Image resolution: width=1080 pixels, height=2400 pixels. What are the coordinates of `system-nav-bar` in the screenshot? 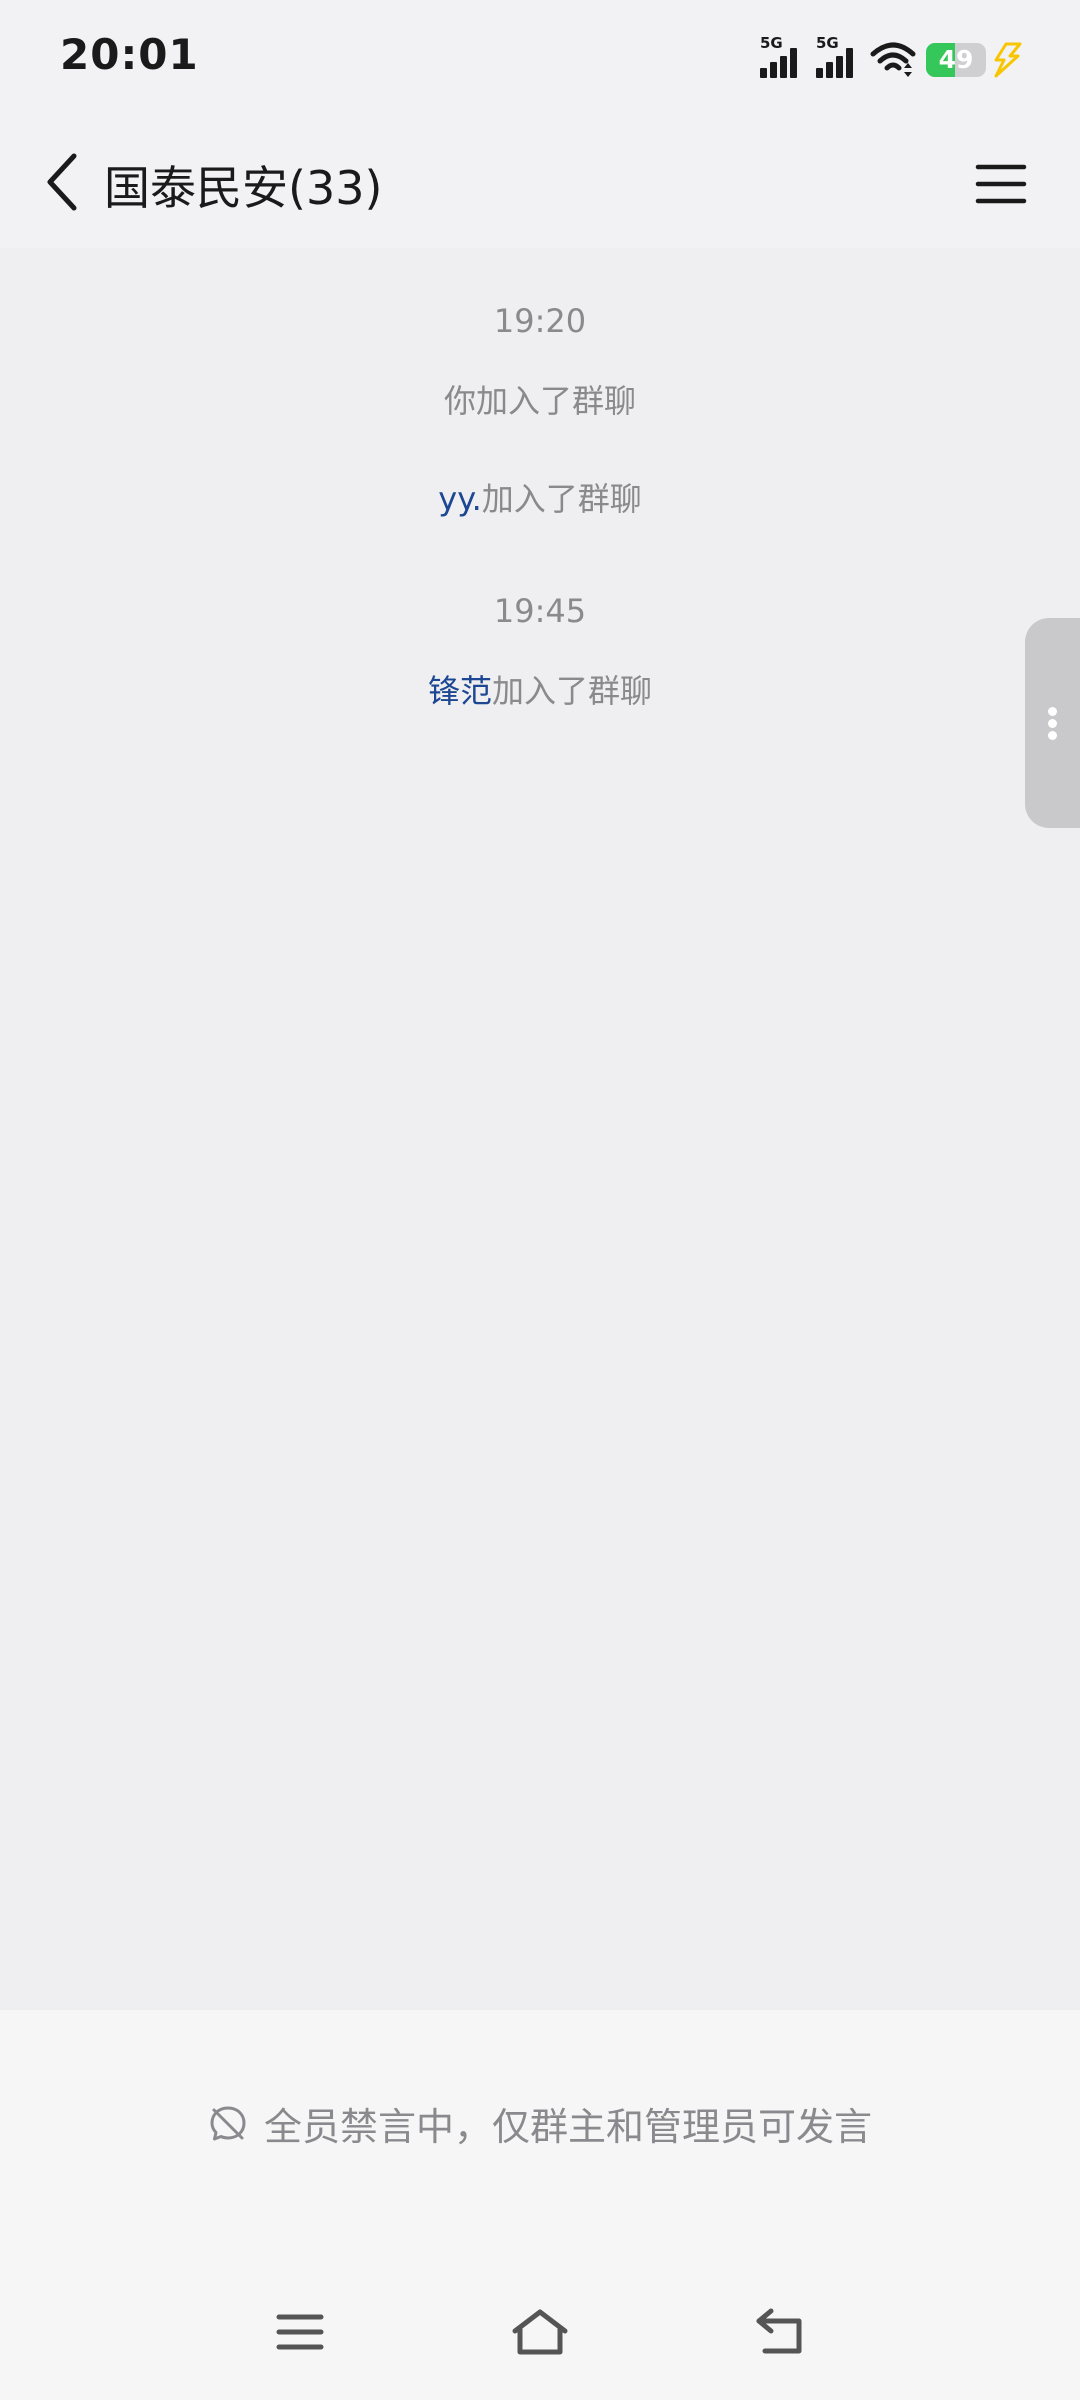 It's located at (540, 2335).